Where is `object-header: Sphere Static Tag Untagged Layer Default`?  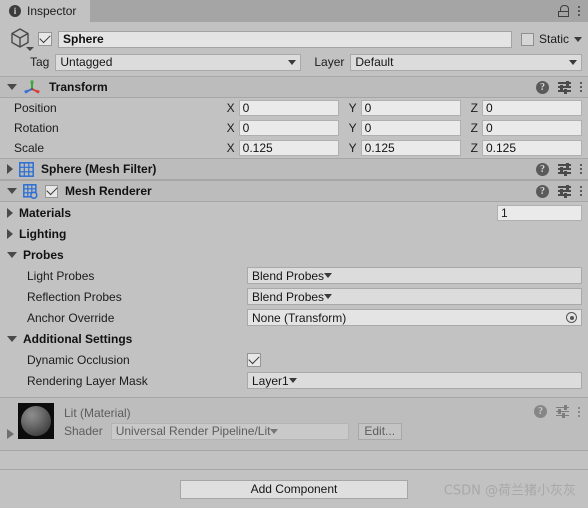 object-header: Sphere Static Tag Untagged Layer Default is located at coordinates (294, 49).